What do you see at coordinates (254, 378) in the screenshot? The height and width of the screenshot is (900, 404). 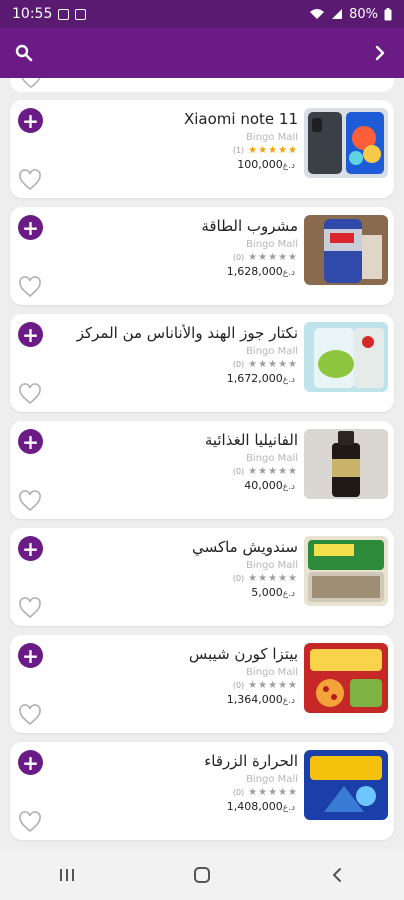 I see `price-value: 1,672,000` at bounding box center [254, 378].